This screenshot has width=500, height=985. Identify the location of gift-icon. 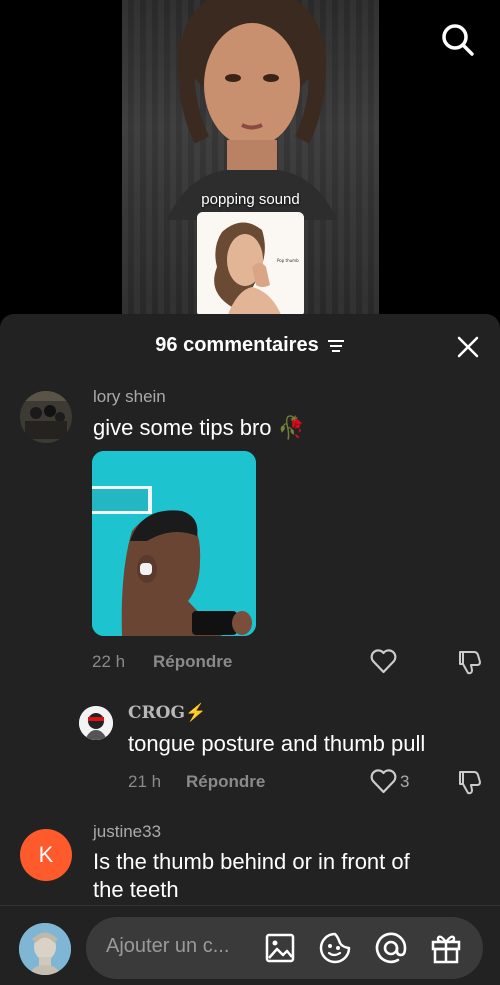
(446, 948).